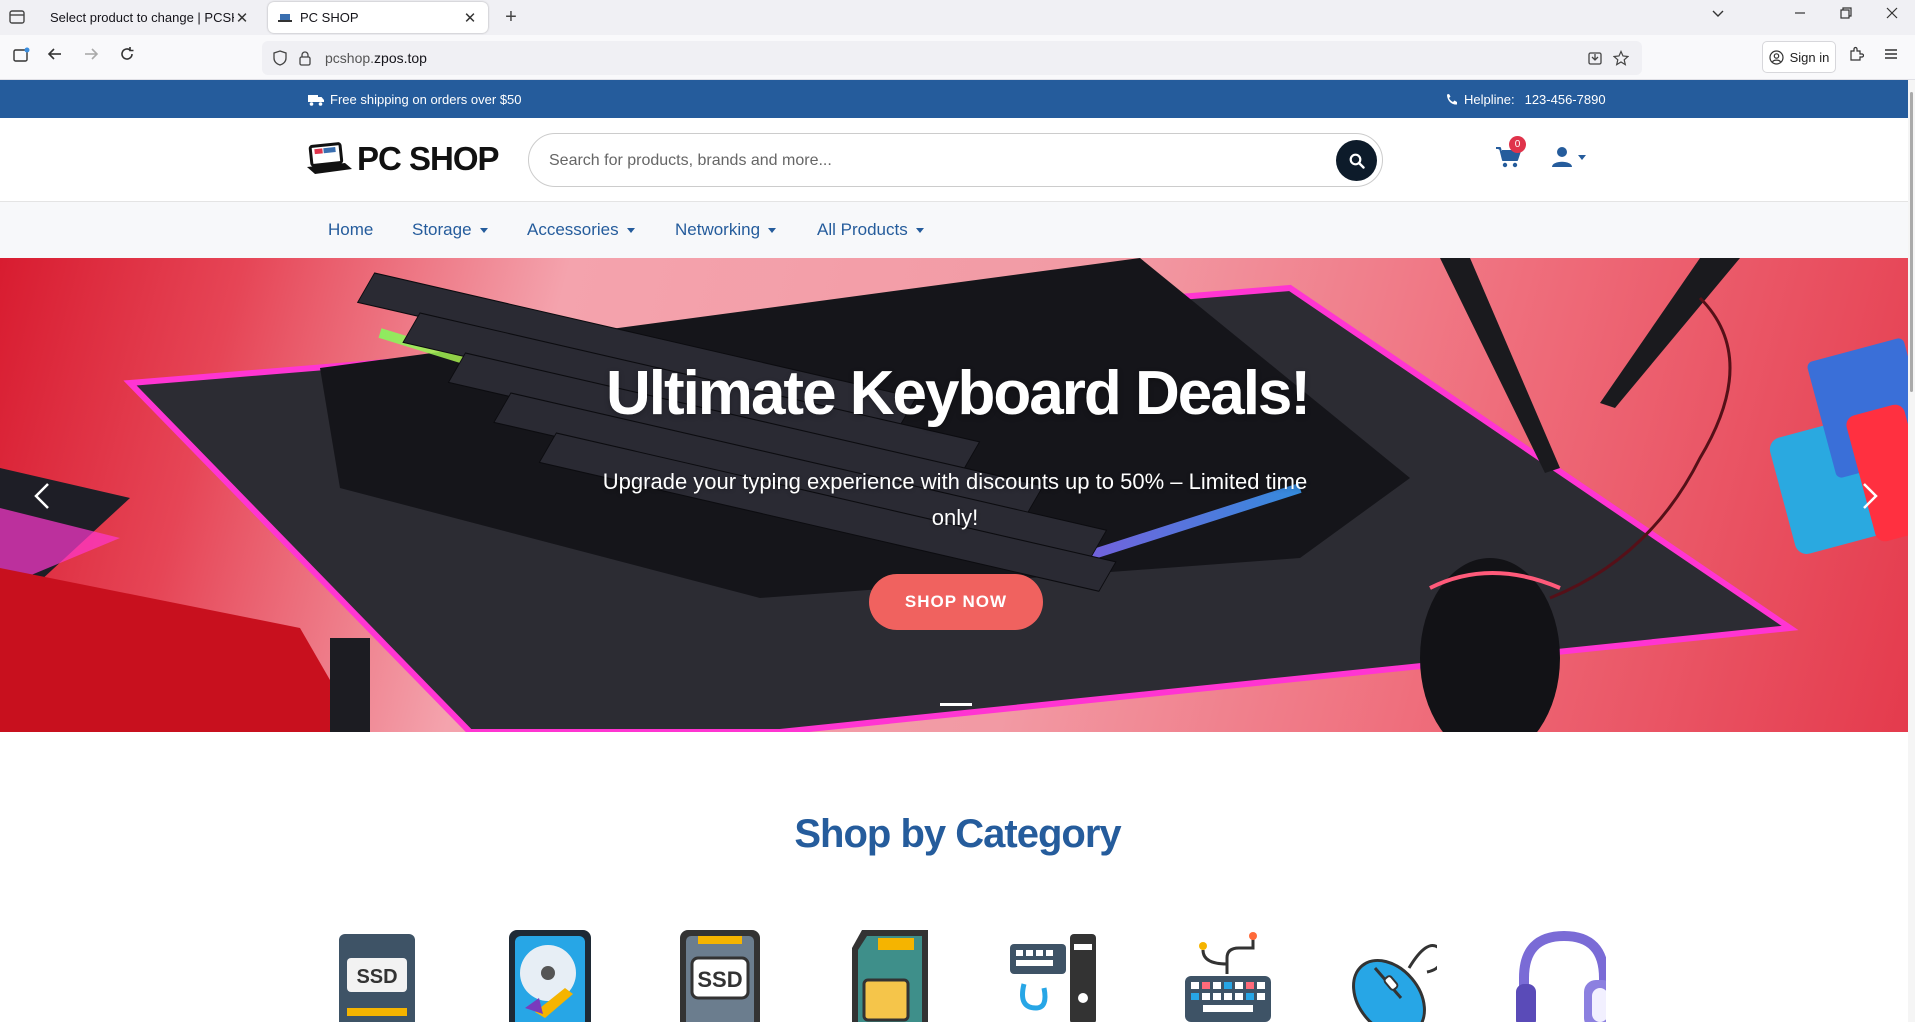 This screenshot has width=1915, height=1022. I want to click on user-menu, so click(1569, 157).